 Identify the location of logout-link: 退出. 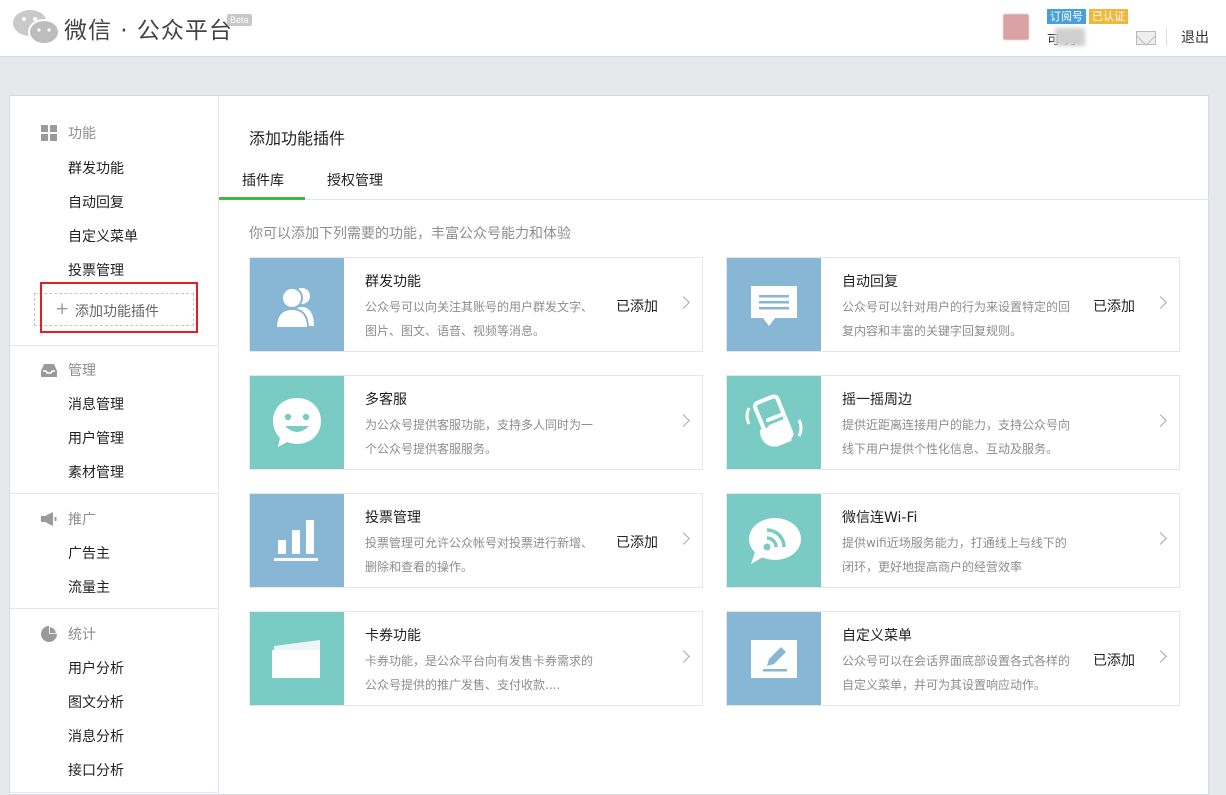
(1195, 37).